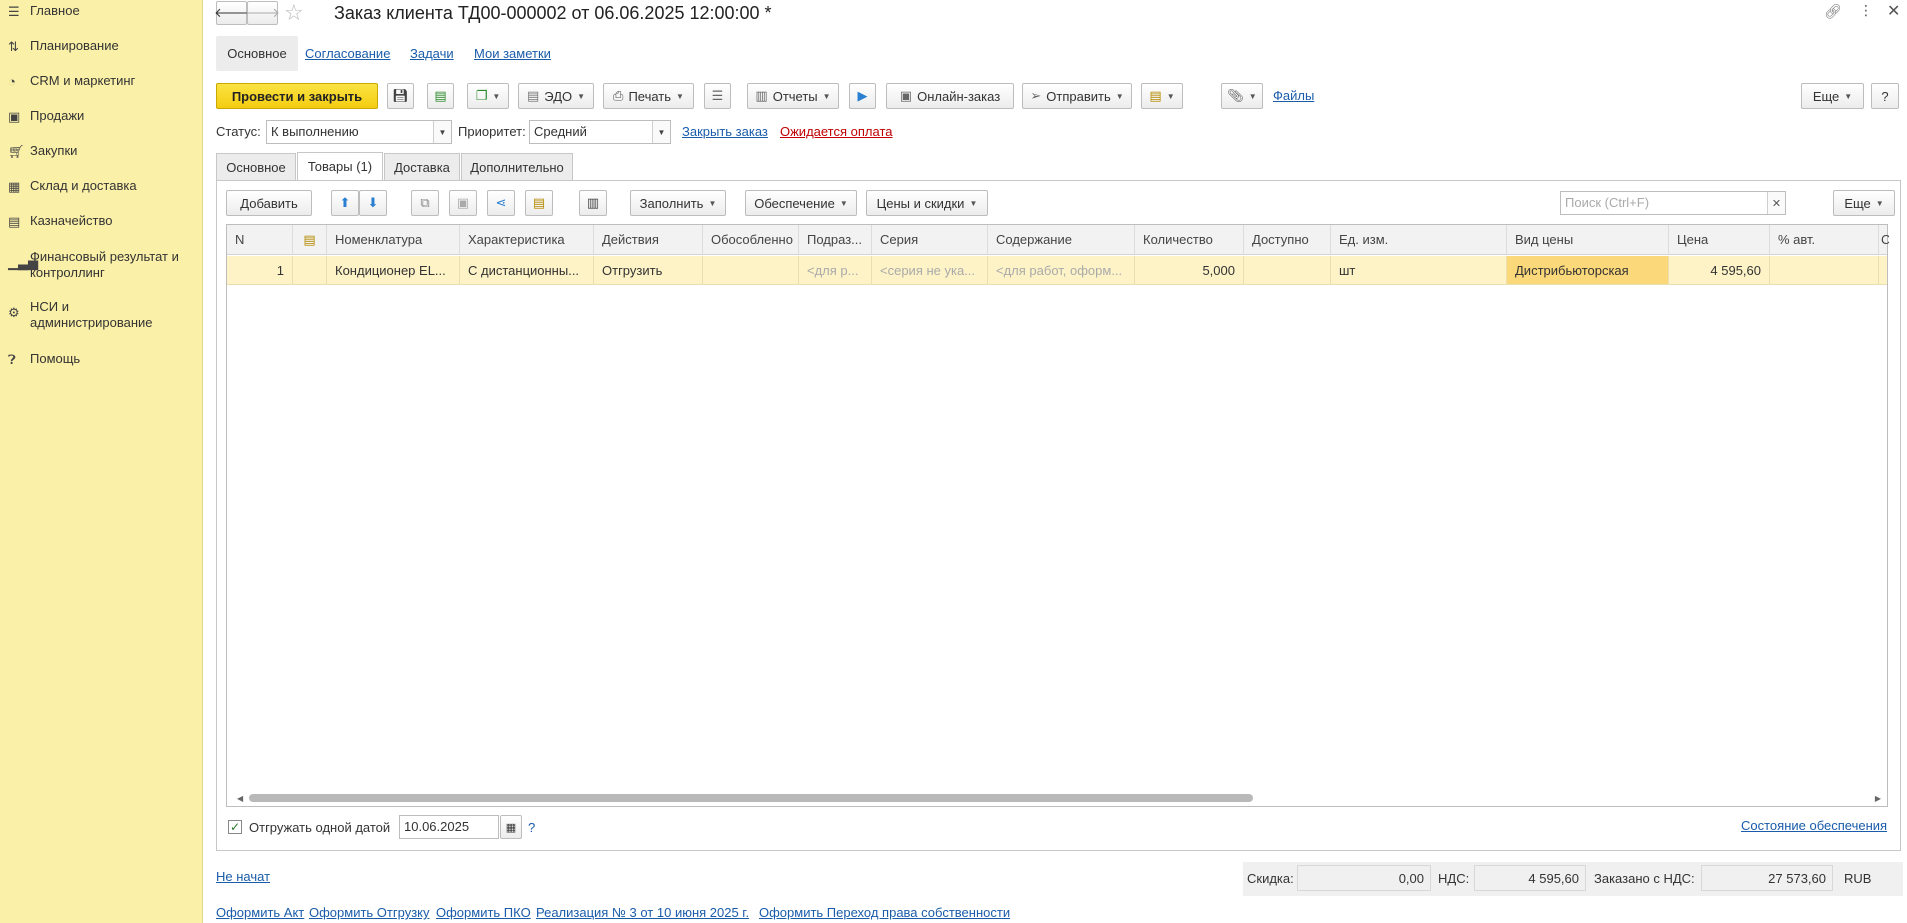  I want to click on make-act-link: Оформить Акт, so click(260, 912).